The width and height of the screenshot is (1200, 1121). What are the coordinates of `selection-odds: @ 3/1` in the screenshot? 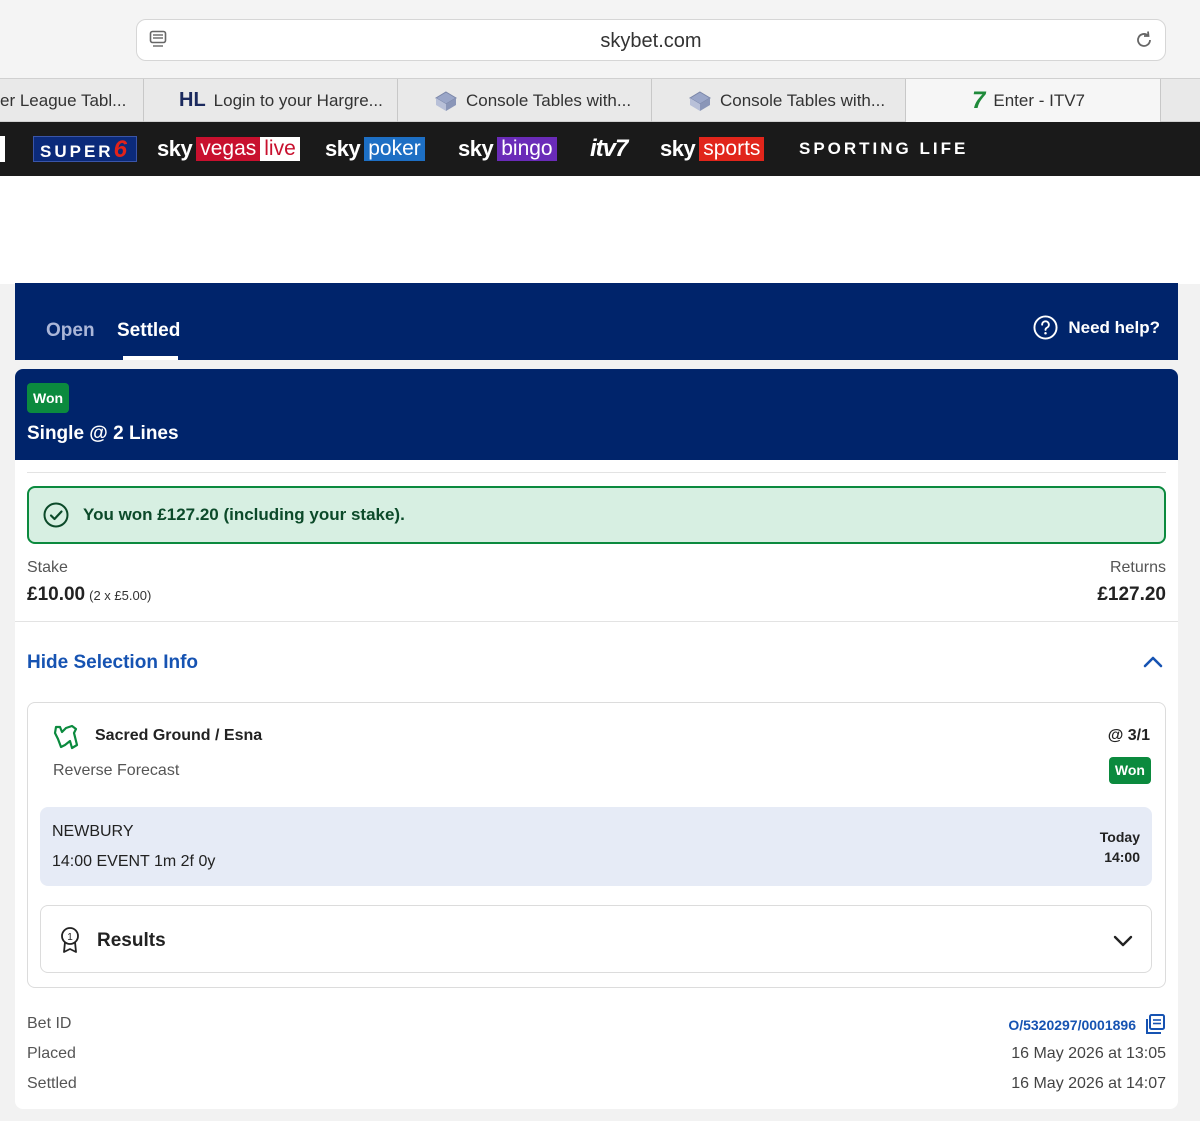 It's located at (1128, 735).